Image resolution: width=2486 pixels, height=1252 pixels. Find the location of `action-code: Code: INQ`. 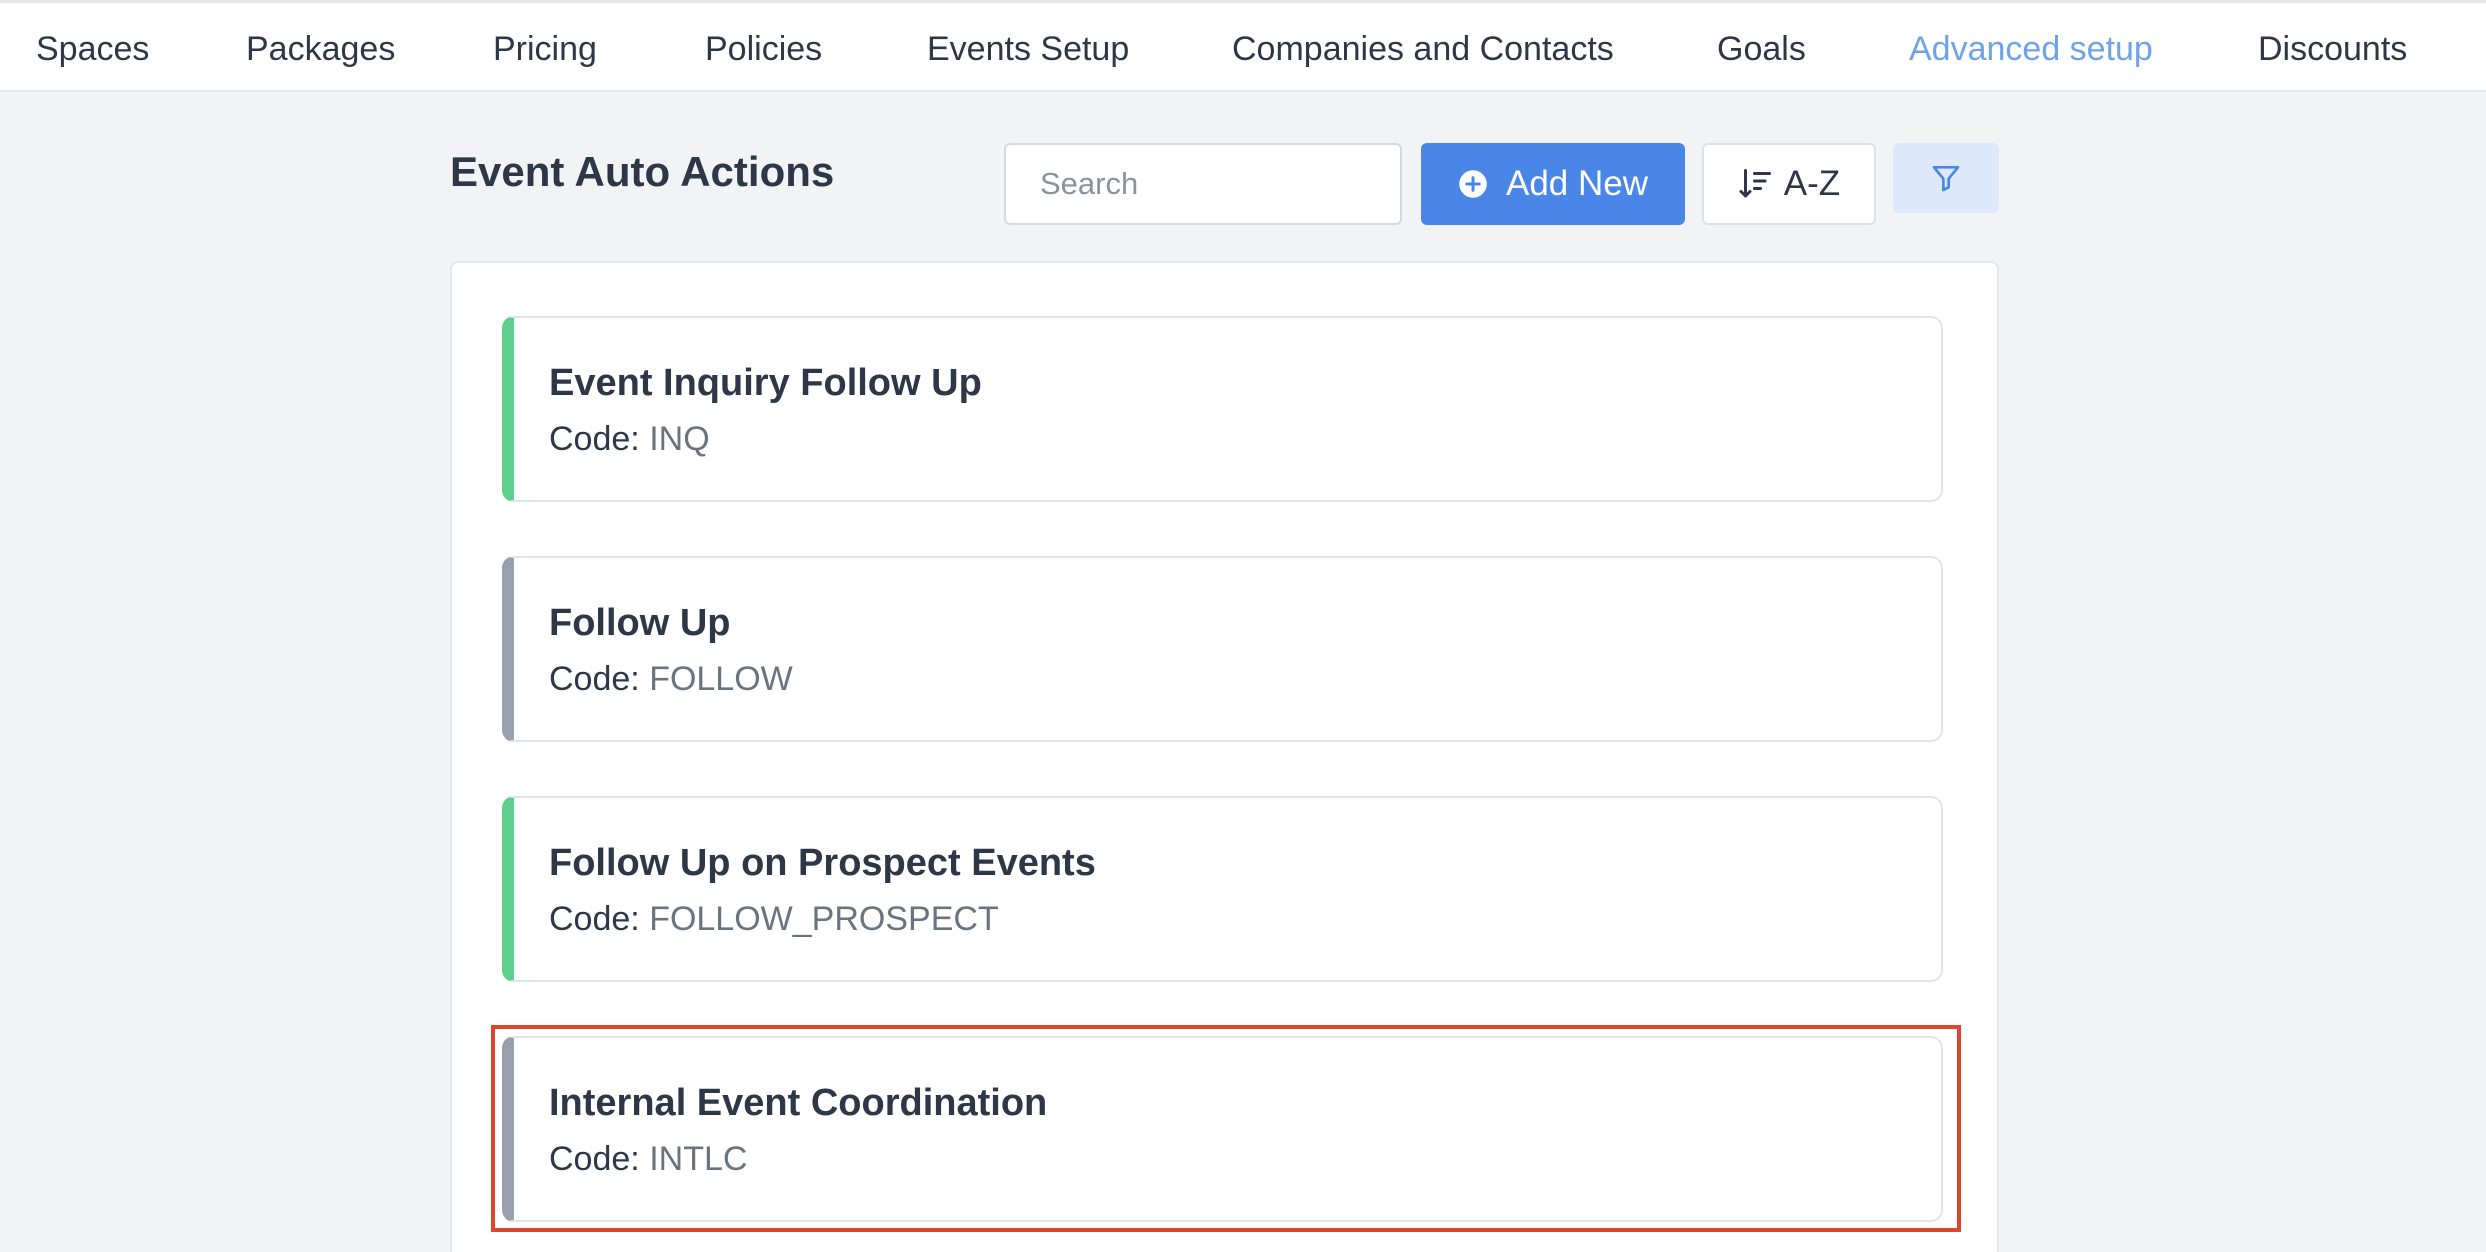

action-code: Code: INQ is located at coordinates (629, 439).